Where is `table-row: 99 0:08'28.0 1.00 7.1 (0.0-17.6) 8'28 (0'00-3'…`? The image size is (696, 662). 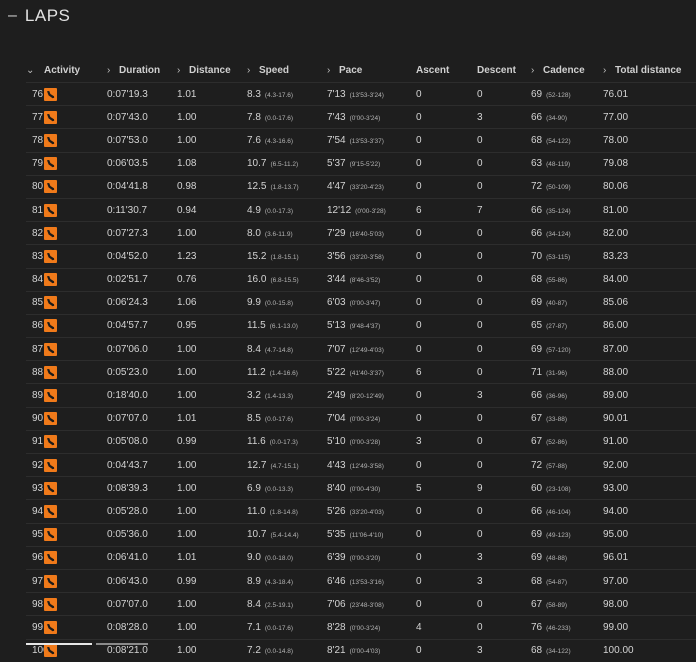
table-row: 99 0:08'28.0 1.00 7.1 (0.0-17.6) 8'28 (0'00-3'… is located at coordinates (361, 627).